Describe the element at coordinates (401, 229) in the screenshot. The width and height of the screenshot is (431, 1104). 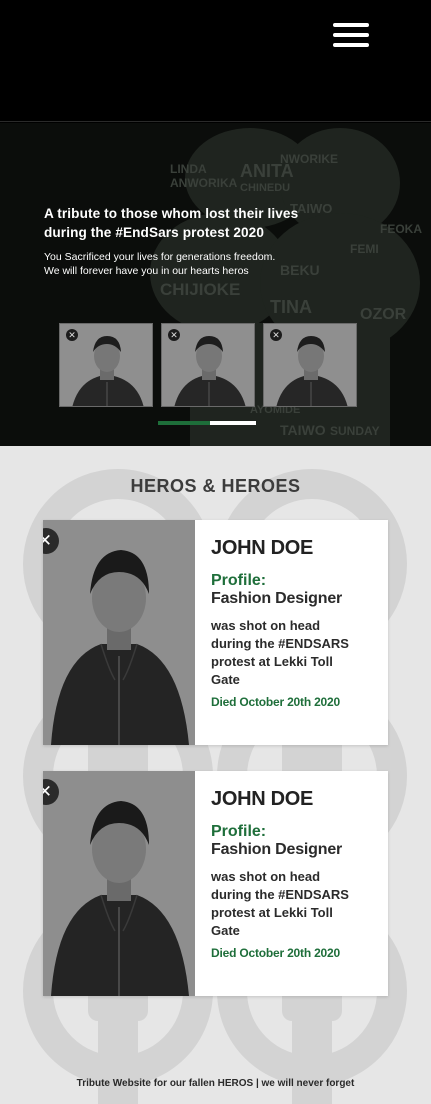
I see `background-word: FEOKA` at that location.